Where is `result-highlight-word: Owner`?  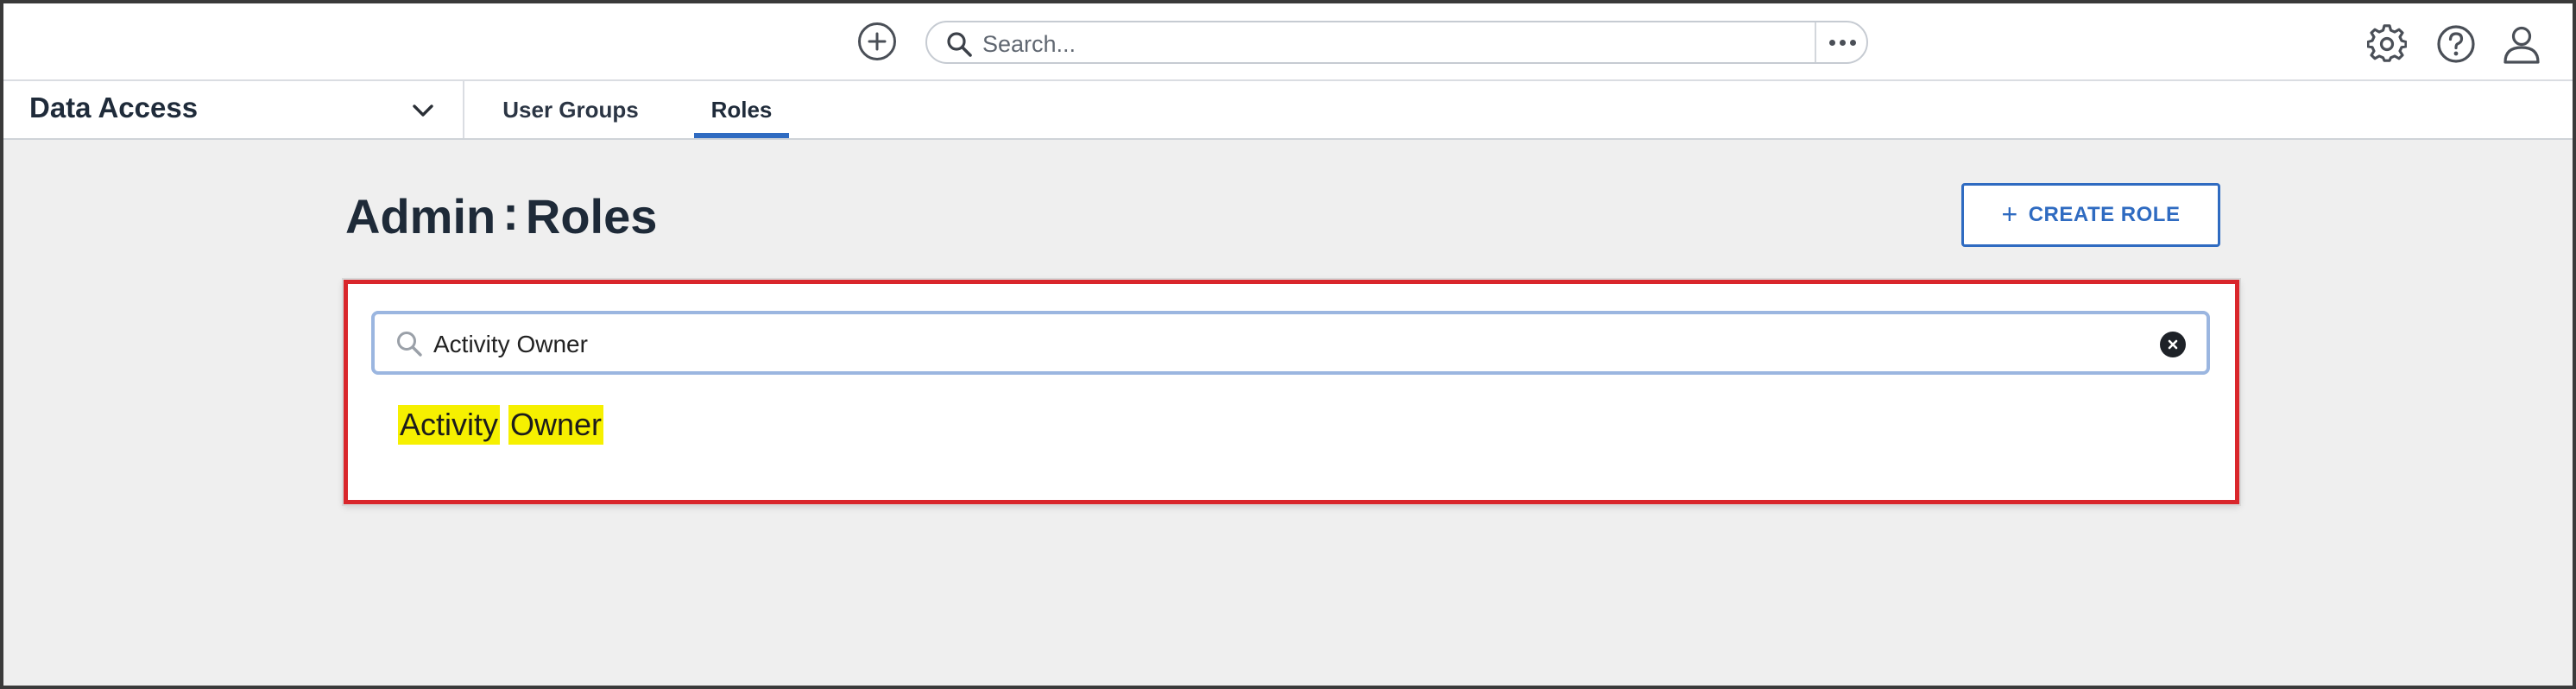
result-highlight-word: Owner is located at coordinates (556, 425).